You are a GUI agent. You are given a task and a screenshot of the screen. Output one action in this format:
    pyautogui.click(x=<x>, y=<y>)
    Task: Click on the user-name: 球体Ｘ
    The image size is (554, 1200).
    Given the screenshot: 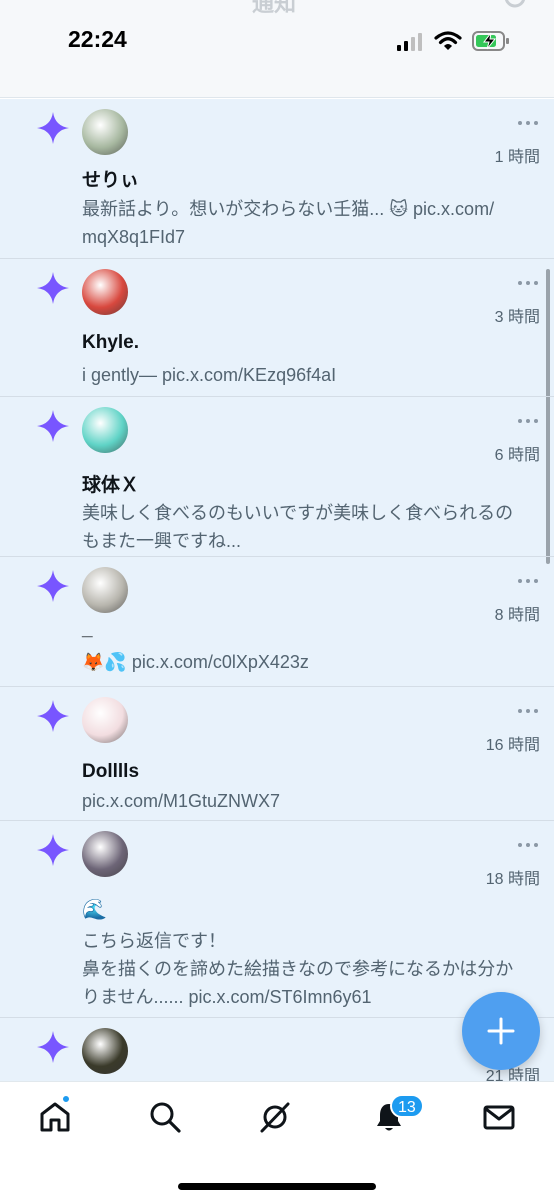 What is the action you would take?
    pyautogui.click(x=110, y=483)
    